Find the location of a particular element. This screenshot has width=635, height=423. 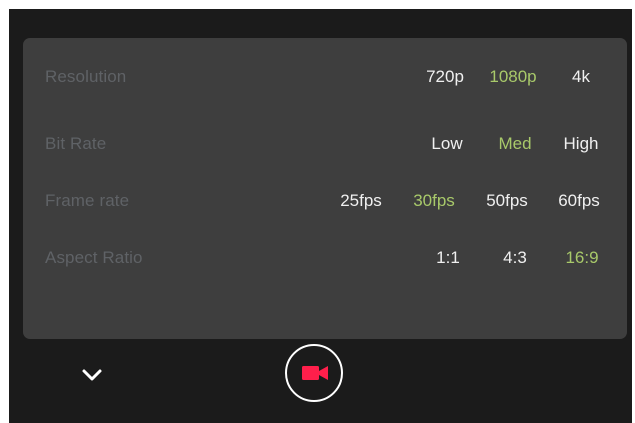

aspect-ratio-option-1-1: 1:1 is located at coordinates (448, 258).